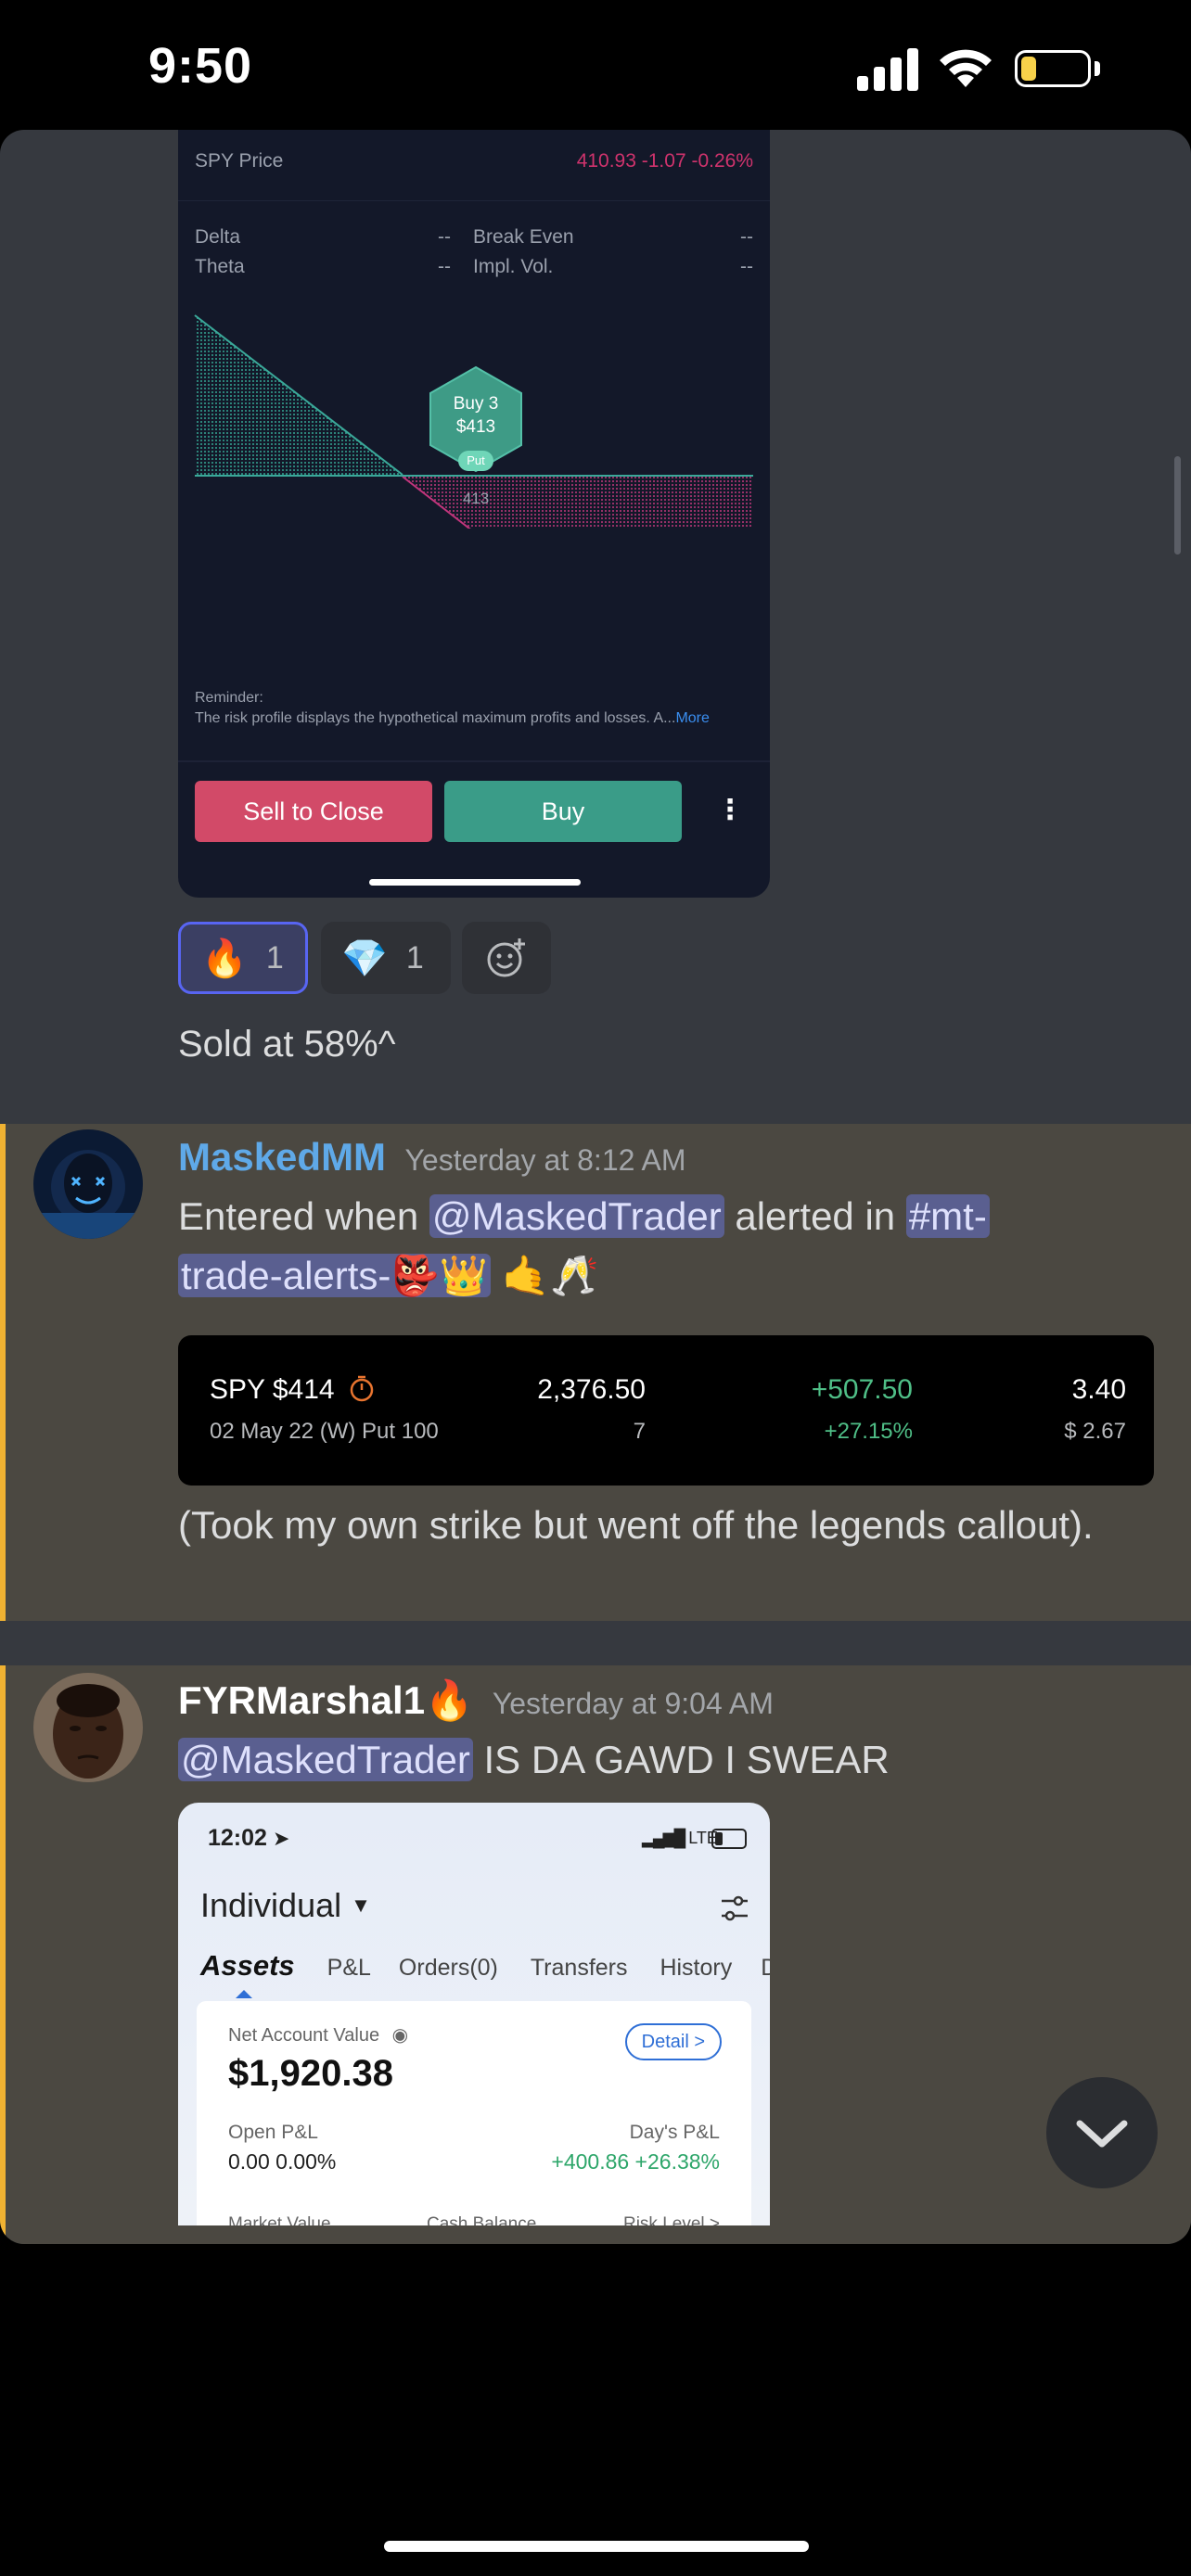 Image resolution: width=1191 pixels, height=2576 pixels. What do you see at coordinates (248, 1966) in the screenshot?
I see `tab-assets: Assets` at bounding box center [248, 1966].